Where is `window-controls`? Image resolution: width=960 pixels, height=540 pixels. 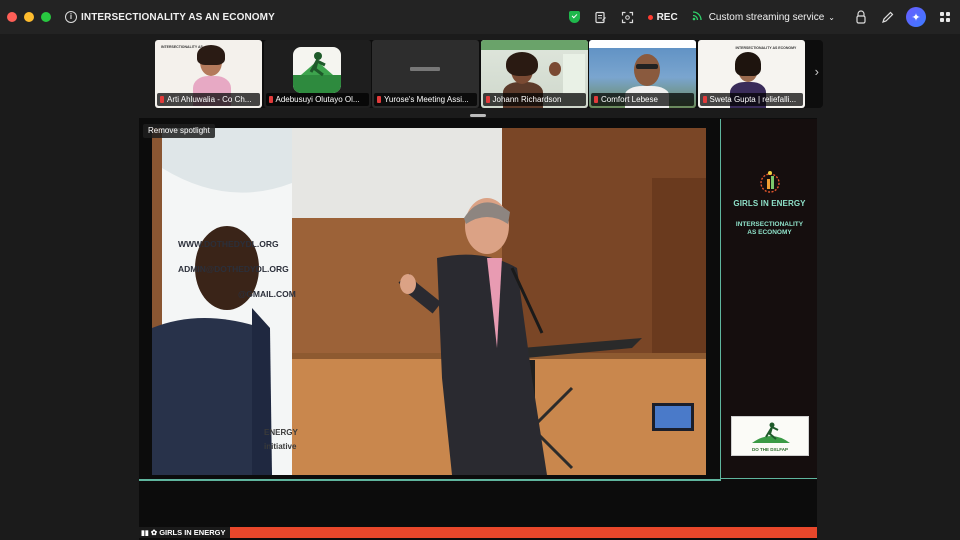 window-controls is located at coordinates (29, 17).